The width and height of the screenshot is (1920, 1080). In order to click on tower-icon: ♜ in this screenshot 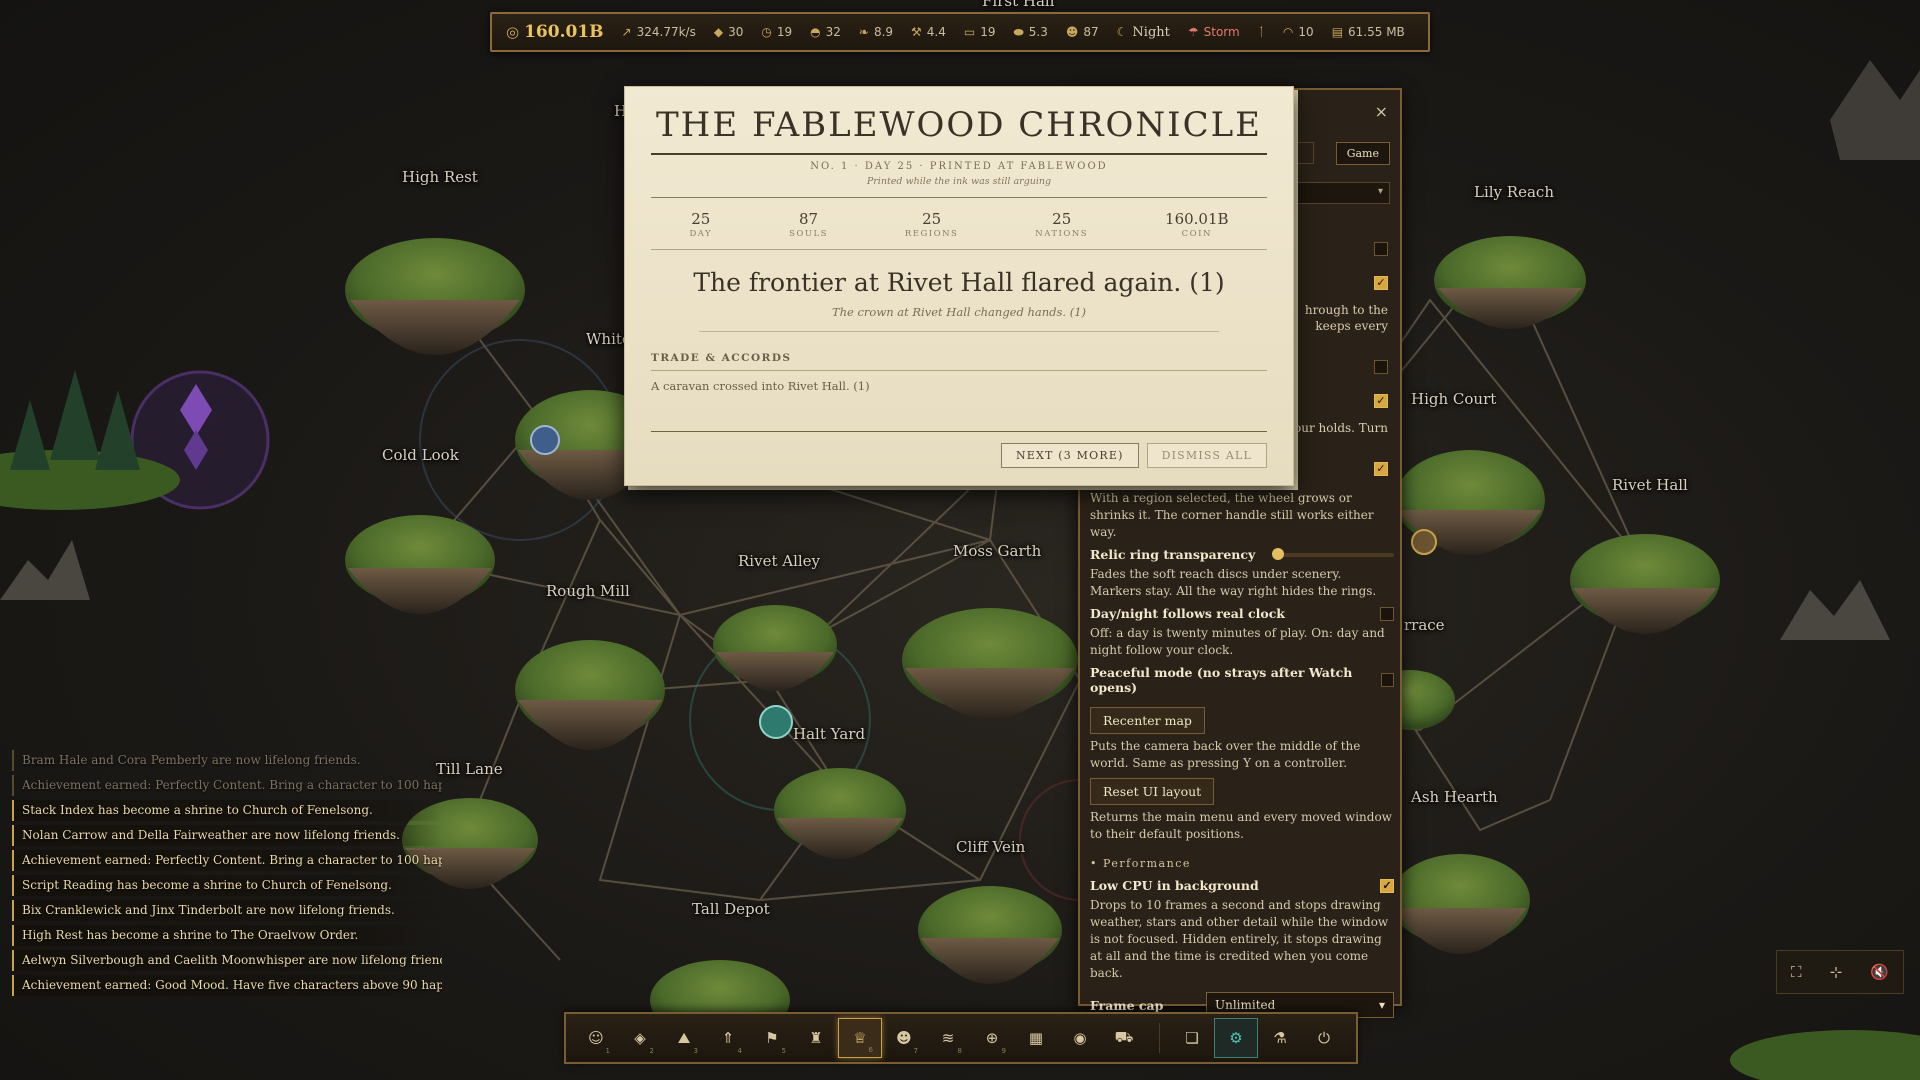, I will do `click(816, 1038)`.